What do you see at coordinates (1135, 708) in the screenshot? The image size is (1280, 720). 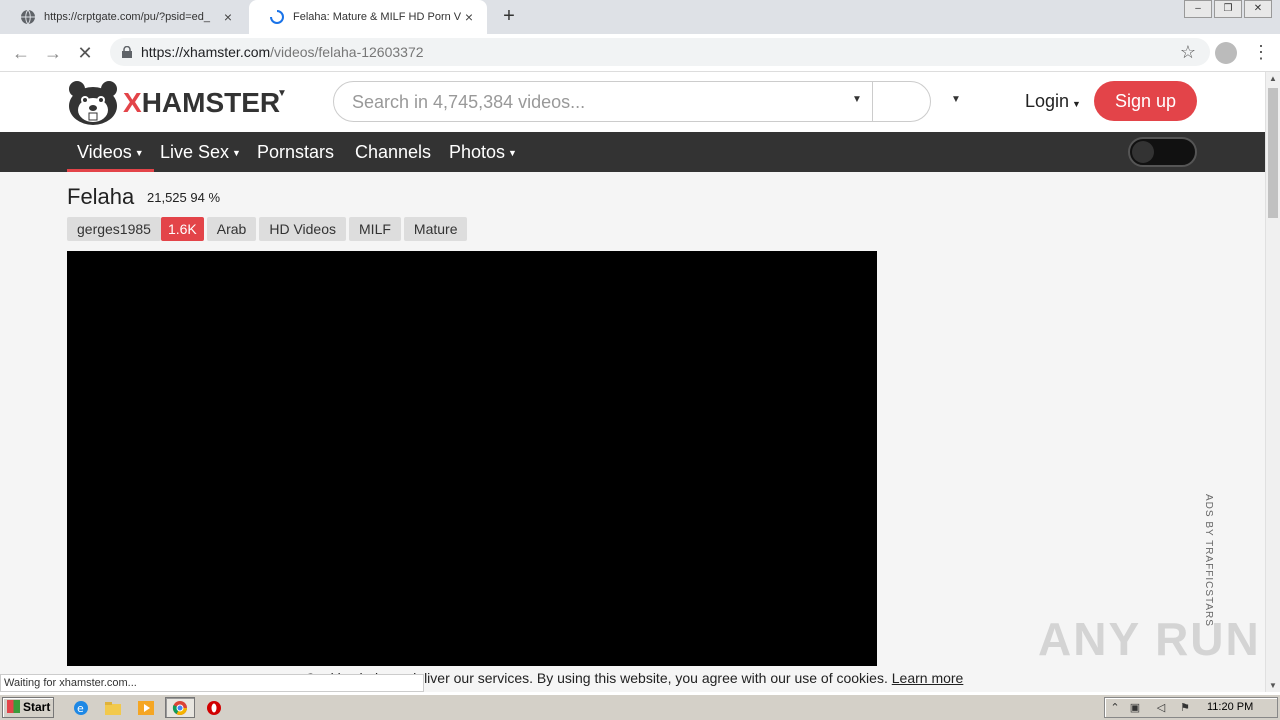 I see `network-icon: ▣` at bounding box center [1135, 708].